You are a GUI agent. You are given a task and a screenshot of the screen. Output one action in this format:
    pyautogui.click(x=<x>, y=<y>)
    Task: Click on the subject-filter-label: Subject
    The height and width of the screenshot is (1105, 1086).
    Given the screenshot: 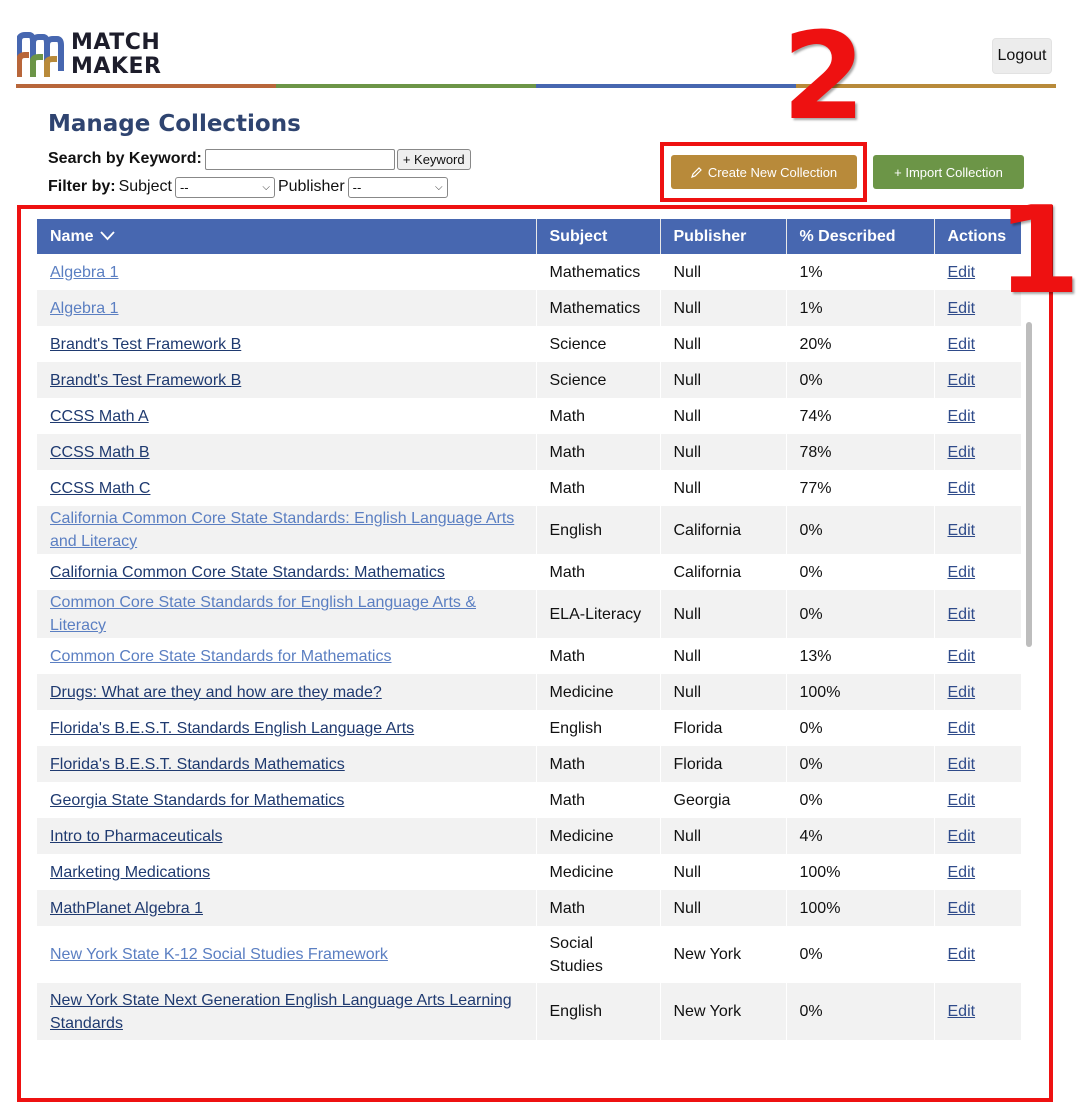 What is the action you would take?
    pyautogui.click(x=145, y=186)
    